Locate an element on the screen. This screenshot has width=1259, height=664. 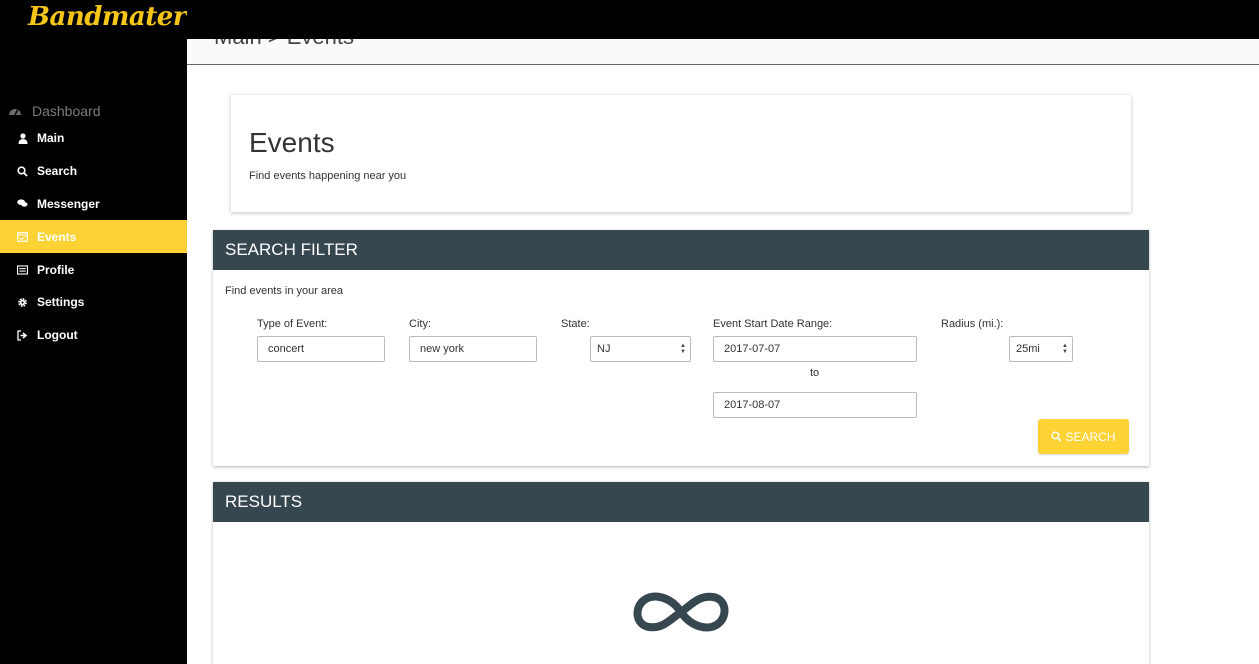
logout-icon is located at coordinates (22, 335).